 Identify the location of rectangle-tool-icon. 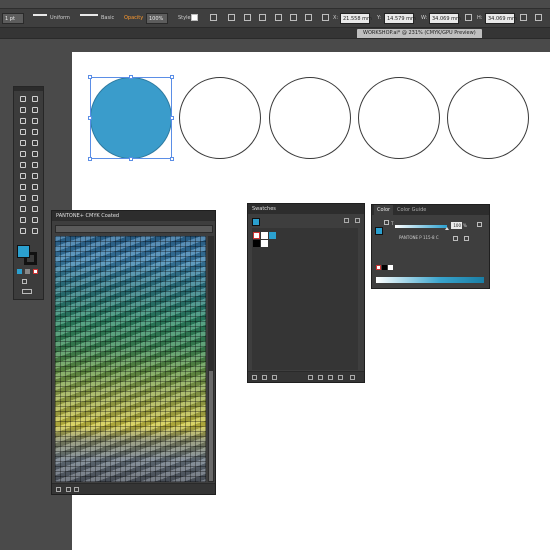
(23, 143).